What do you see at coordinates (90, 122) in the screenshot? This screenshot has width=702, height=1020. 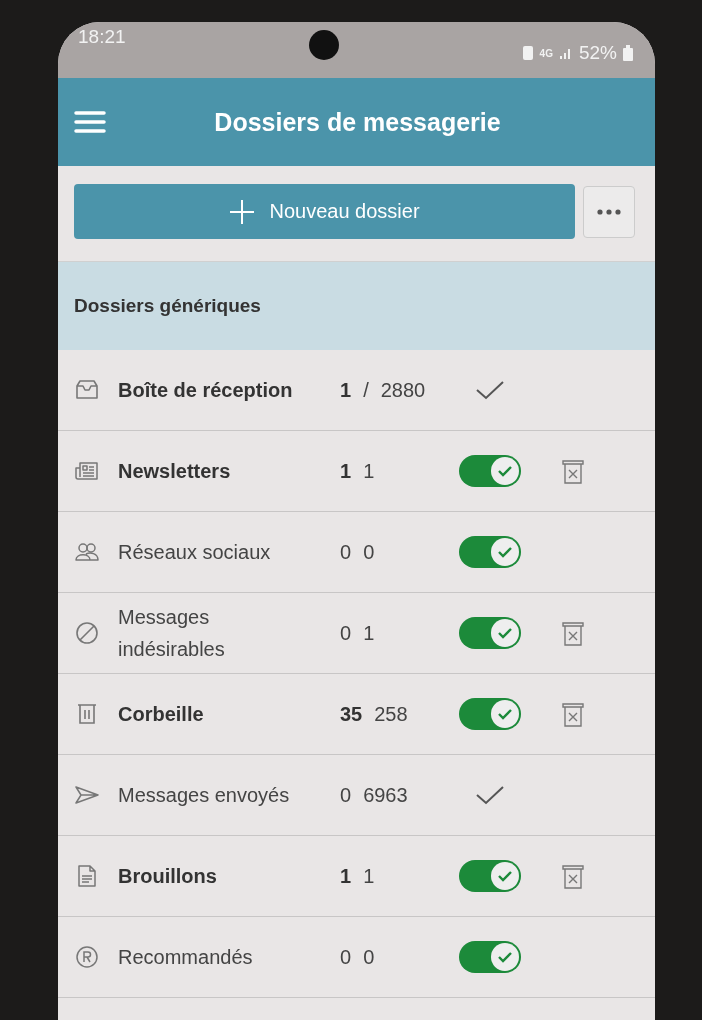 I see `menu-icon` at bounding box center [90, 122].